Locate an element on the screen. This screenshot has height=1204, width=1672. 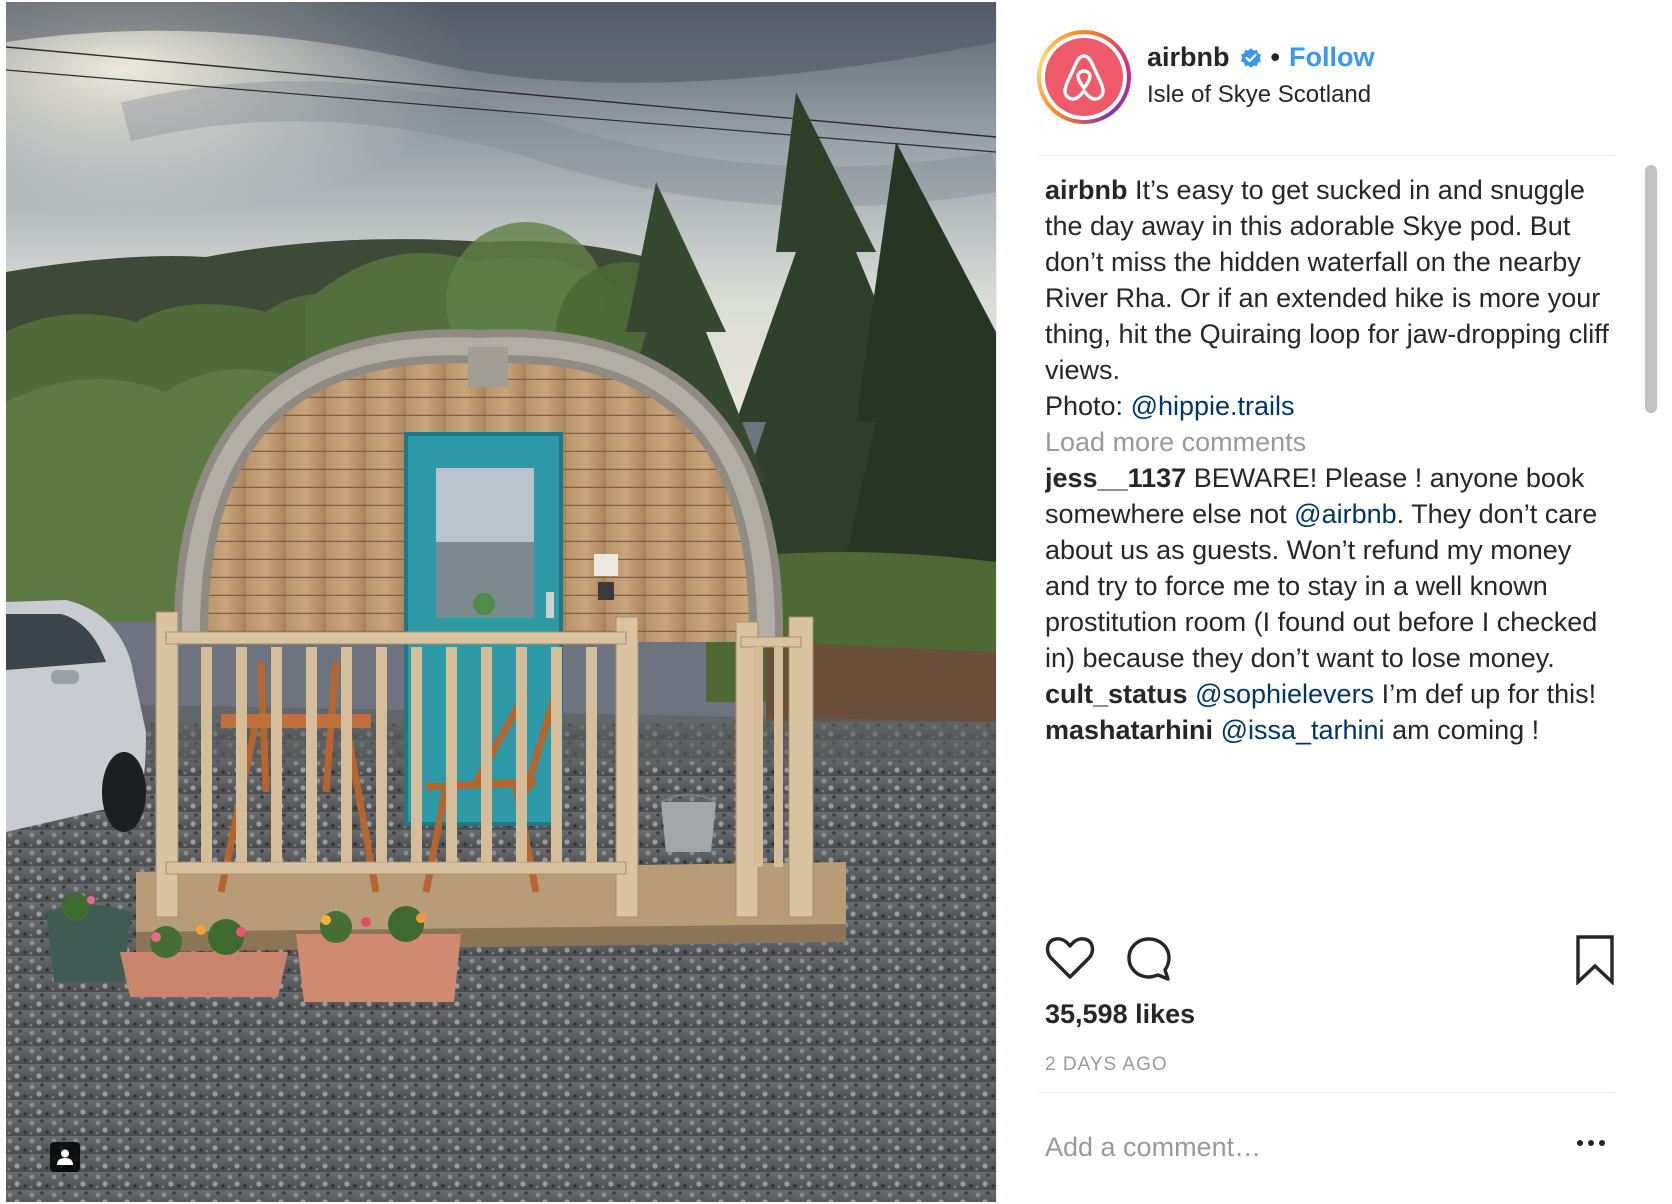
load-more-comments: Load more comments is located at coordinates (1330, 442).